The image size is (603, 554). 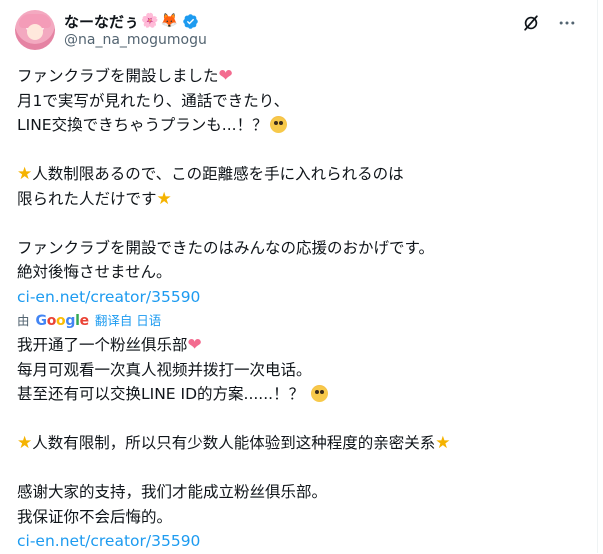 I want to click on display-name: なーなだぅ, so click(x=101, y=21).